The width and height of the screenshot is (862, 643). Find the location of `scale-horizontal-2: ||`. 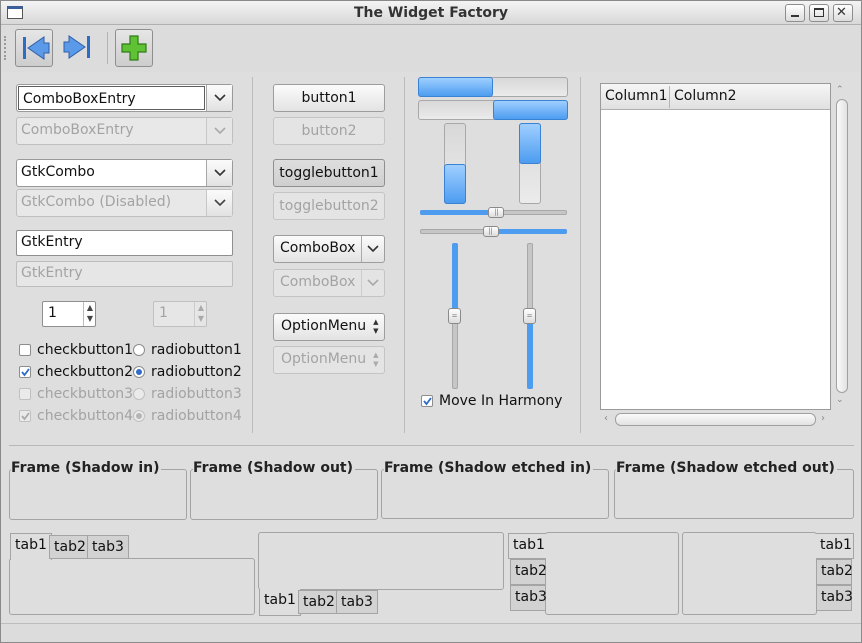

scale-horizontal-2: || is located at coordinates (493, 232).